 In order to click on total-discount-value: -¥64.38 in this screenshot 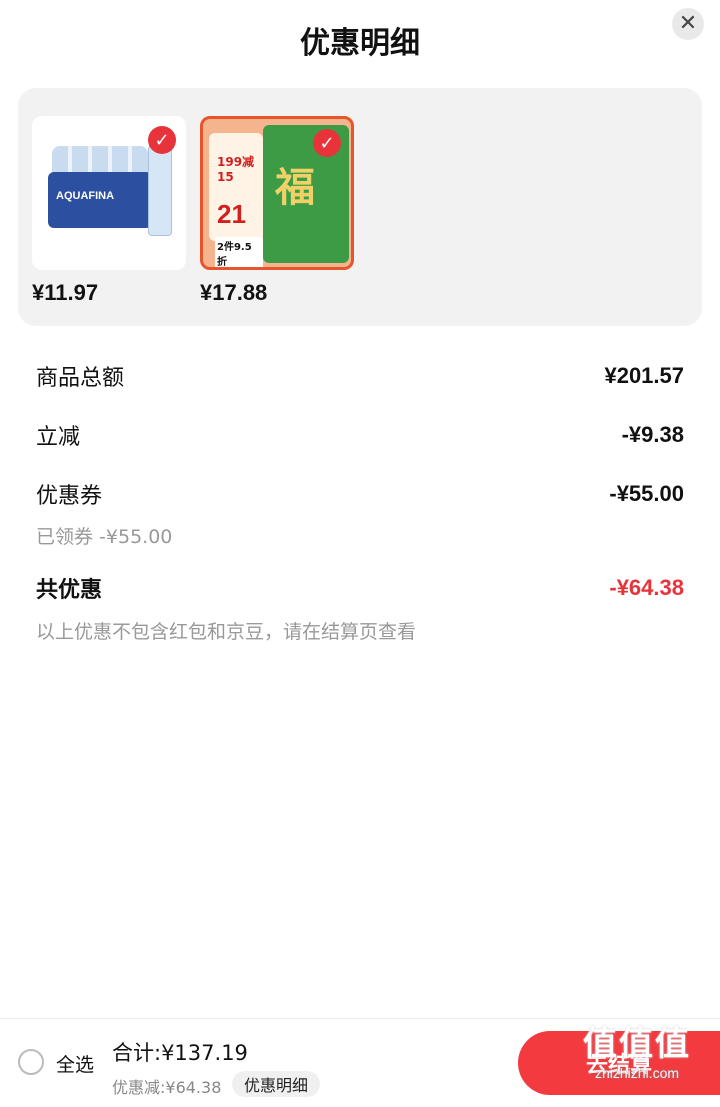, I will do `click(646, 587)`.